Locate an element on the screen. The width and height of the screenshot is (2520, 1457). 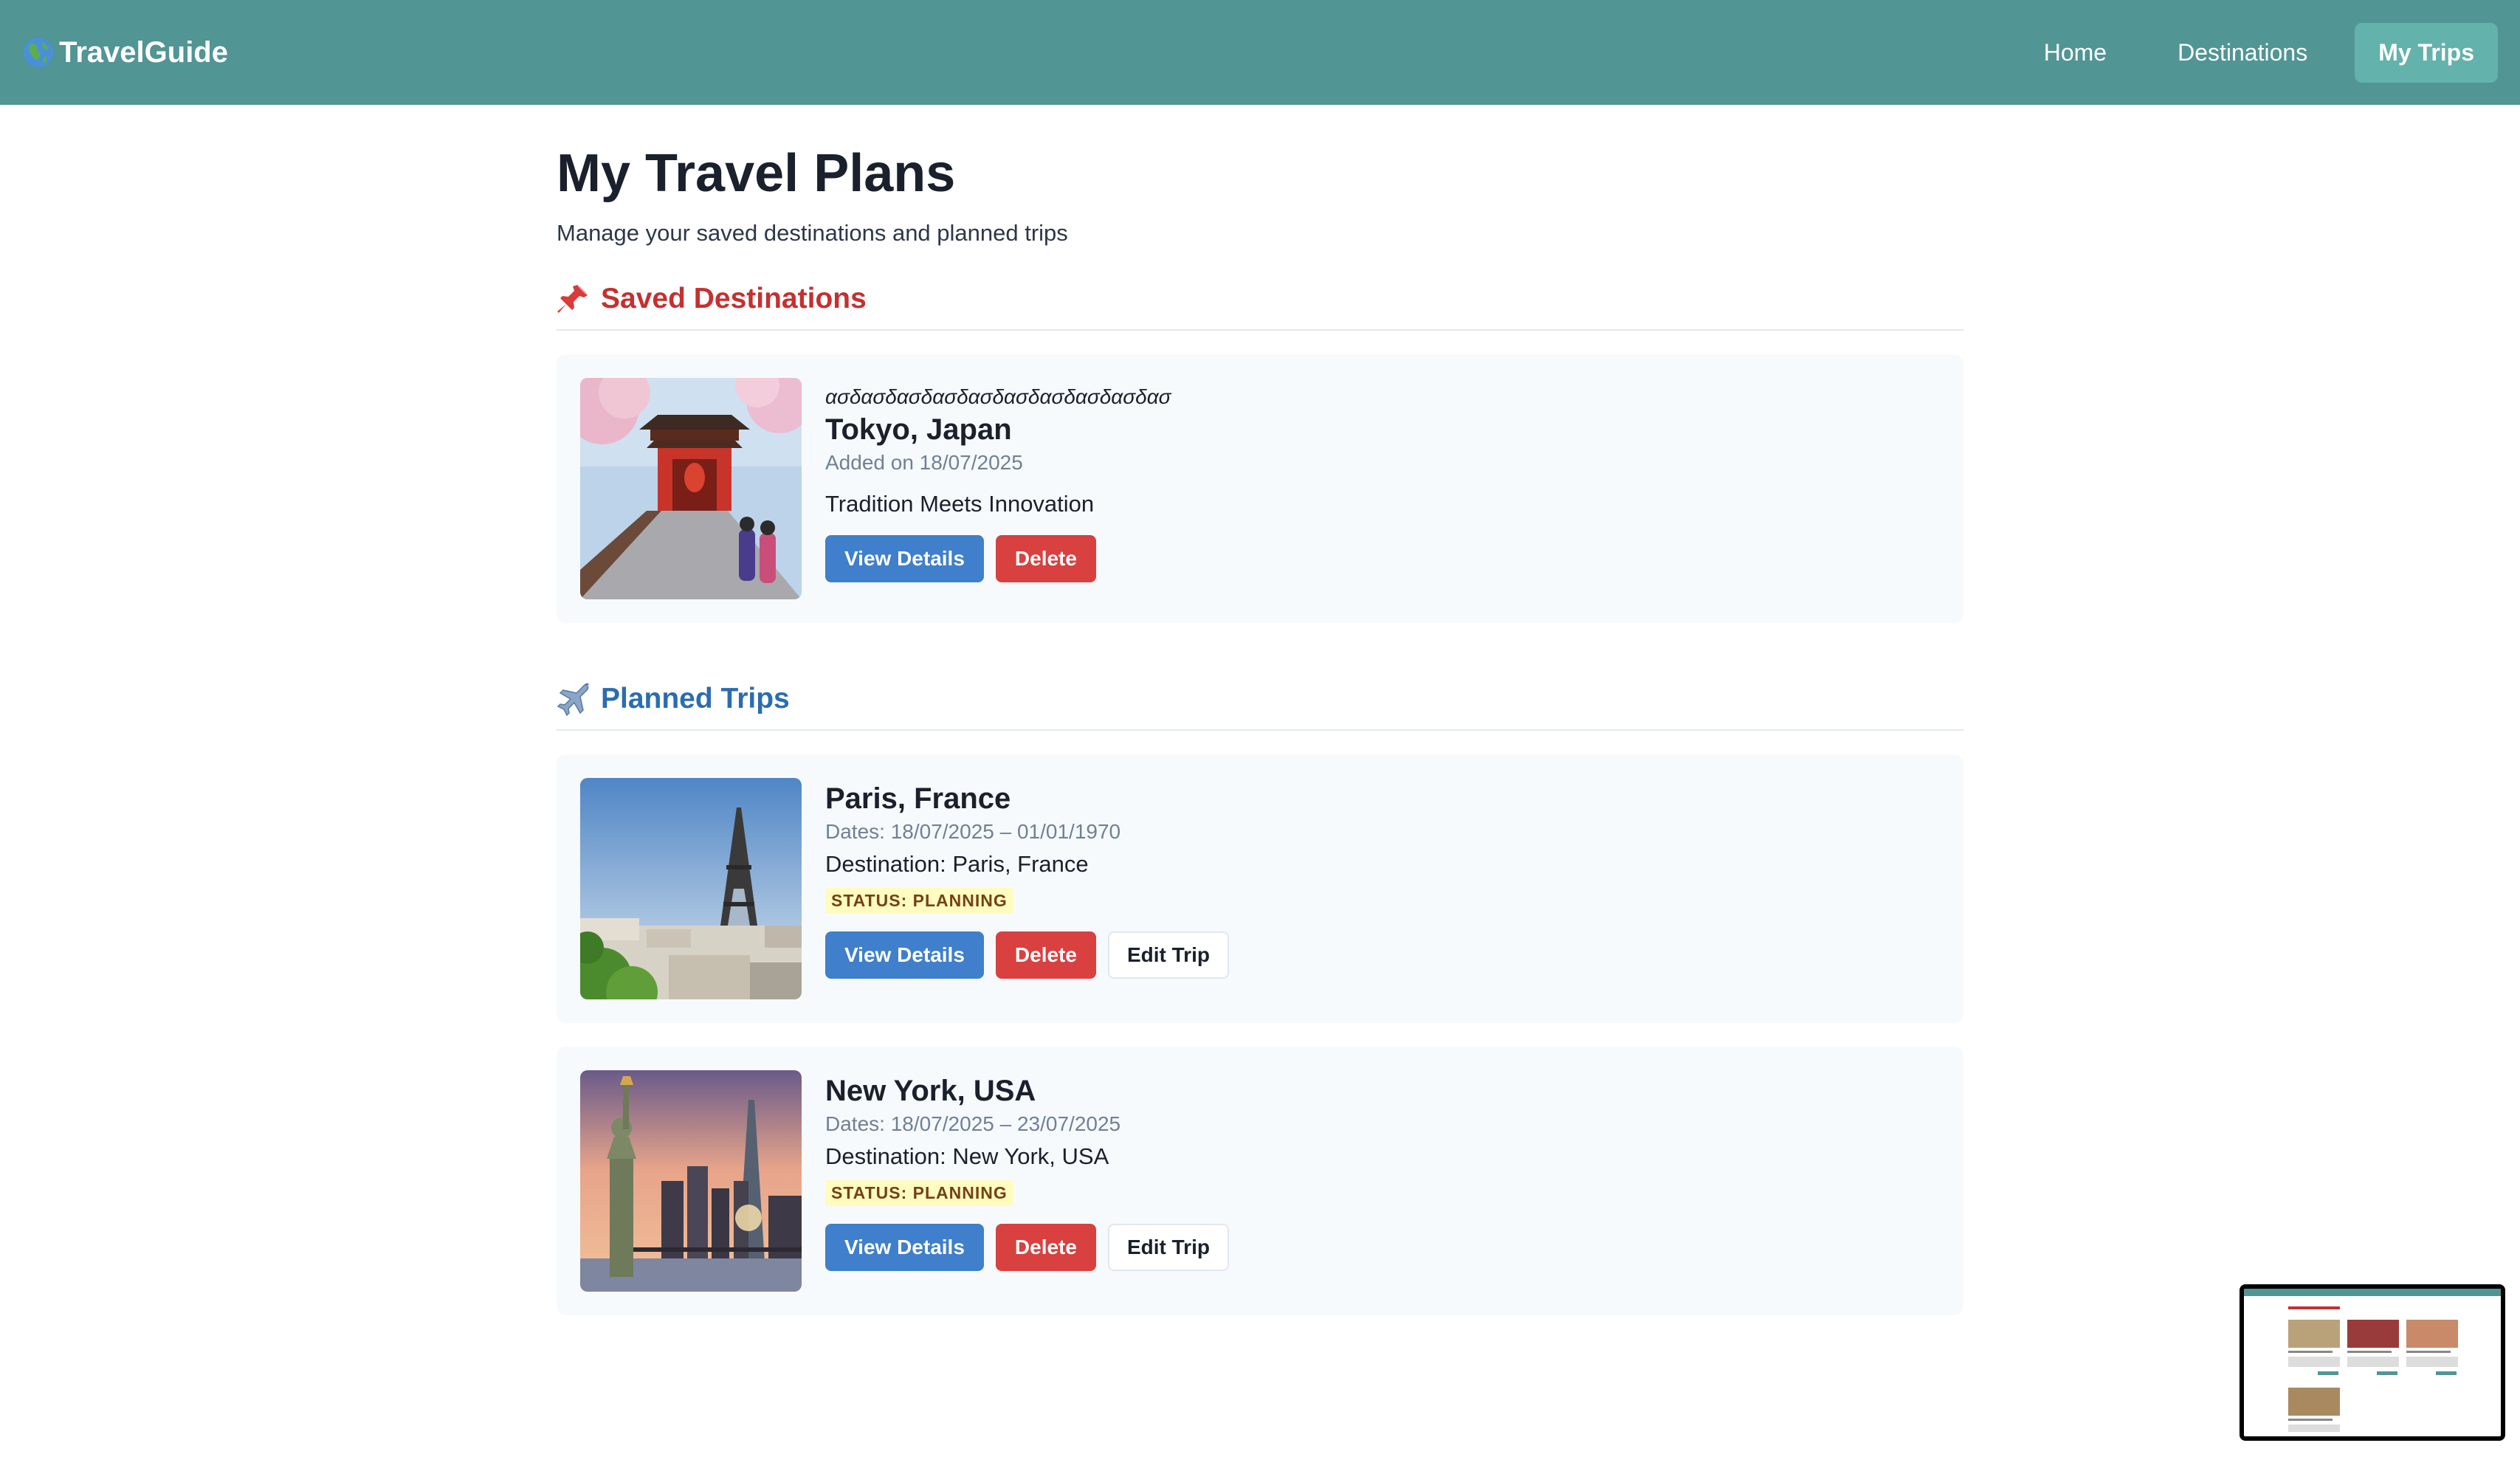
destination-tagline: Tradition Meets Innovation is located at coordinates (960, 504).